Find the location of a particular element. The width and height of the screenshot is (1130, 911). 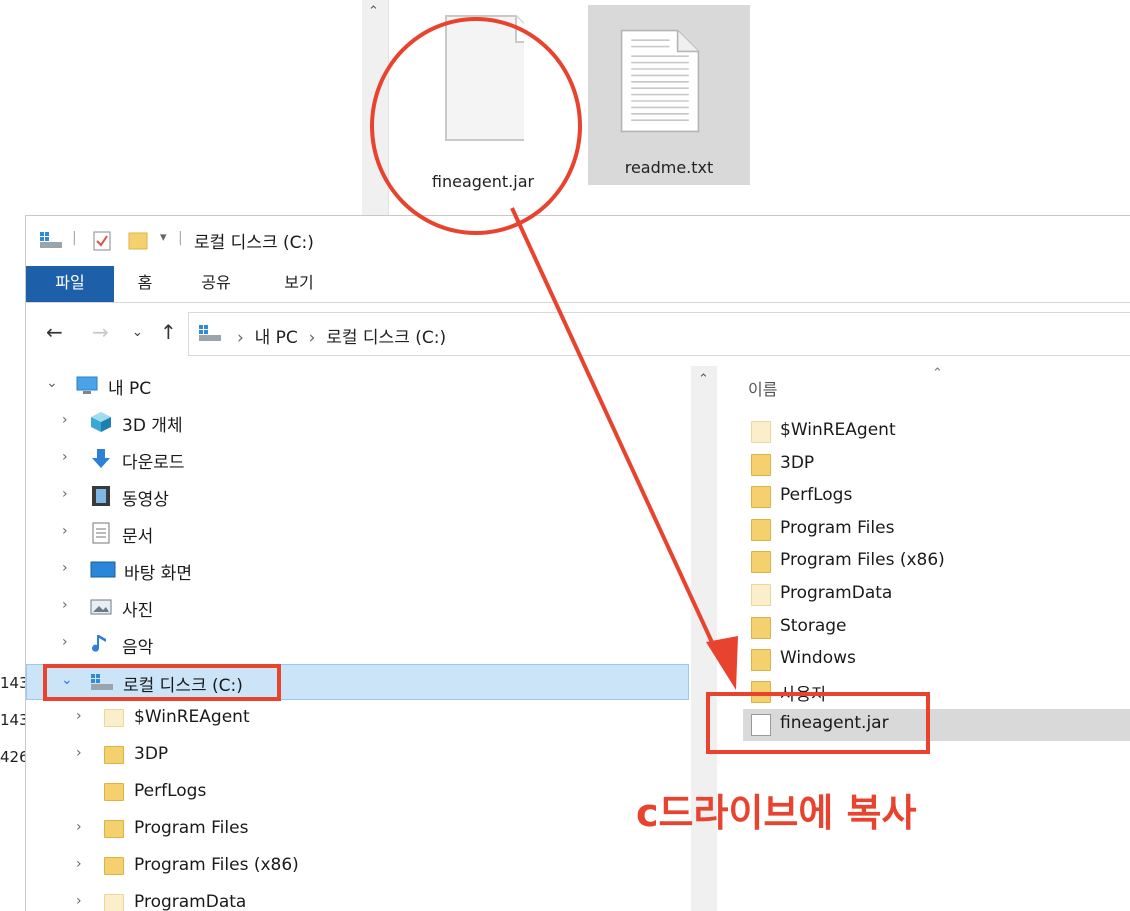

nav-item-winreagent: › $WinREAgent is located at coordinates (357, 719).